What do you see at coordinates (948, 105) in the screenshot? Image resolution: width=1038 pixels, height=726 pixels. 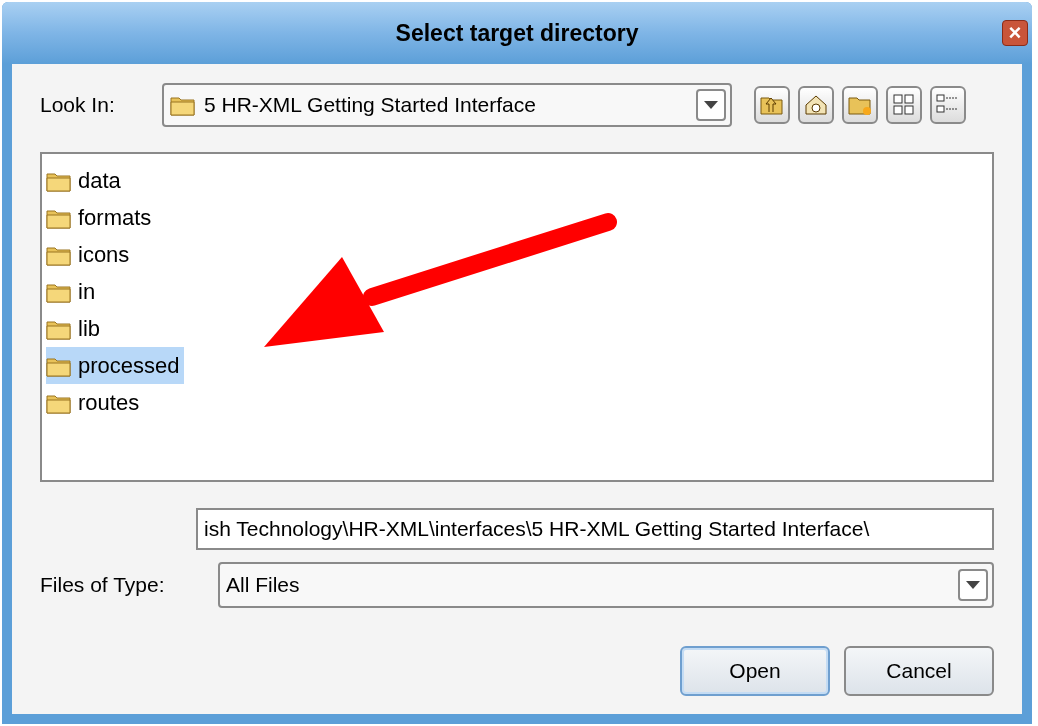 I see `details-view-button` at bounding box center [948, 105].